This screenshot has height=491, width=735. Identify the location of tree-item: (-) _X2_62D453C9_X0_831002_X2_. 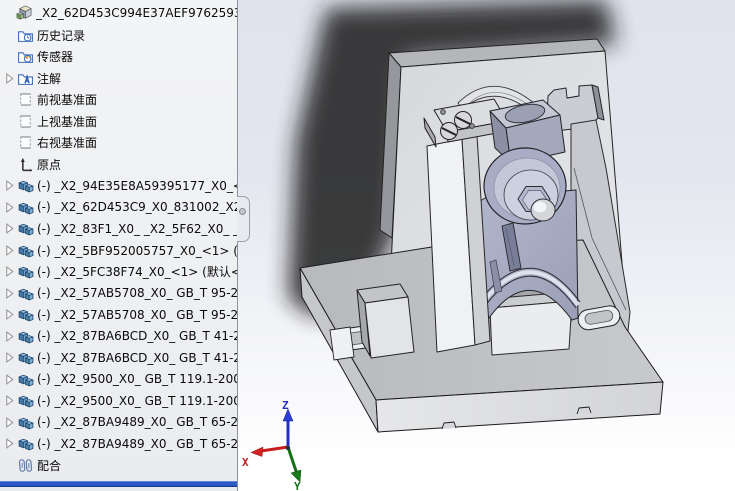
(118, 207).